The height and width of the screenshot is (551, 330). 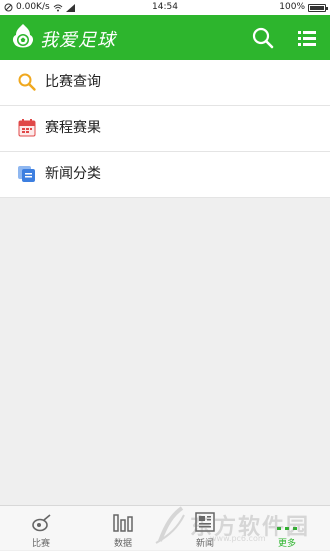 I want to click on tab-label: 更多, so click(x=286, y=544).